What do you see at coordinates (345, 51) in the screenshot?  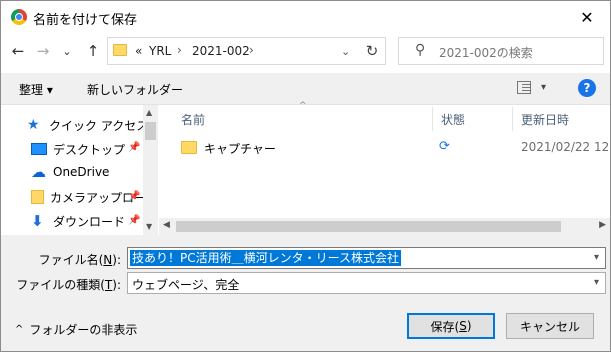 I see `address-history-dropdown: ⌄` at bounding box center [345, 51].